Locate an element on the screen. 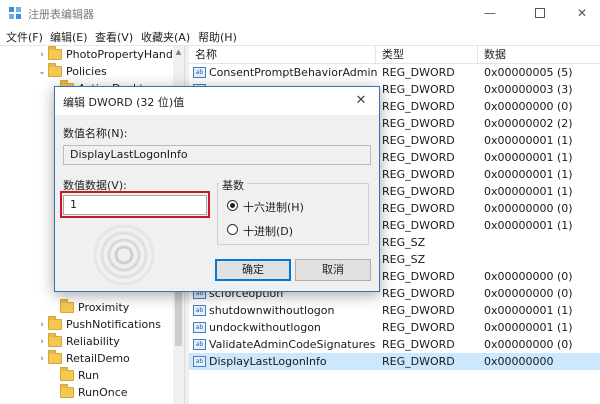  maximize-icon is located at coordinates (540, 13).